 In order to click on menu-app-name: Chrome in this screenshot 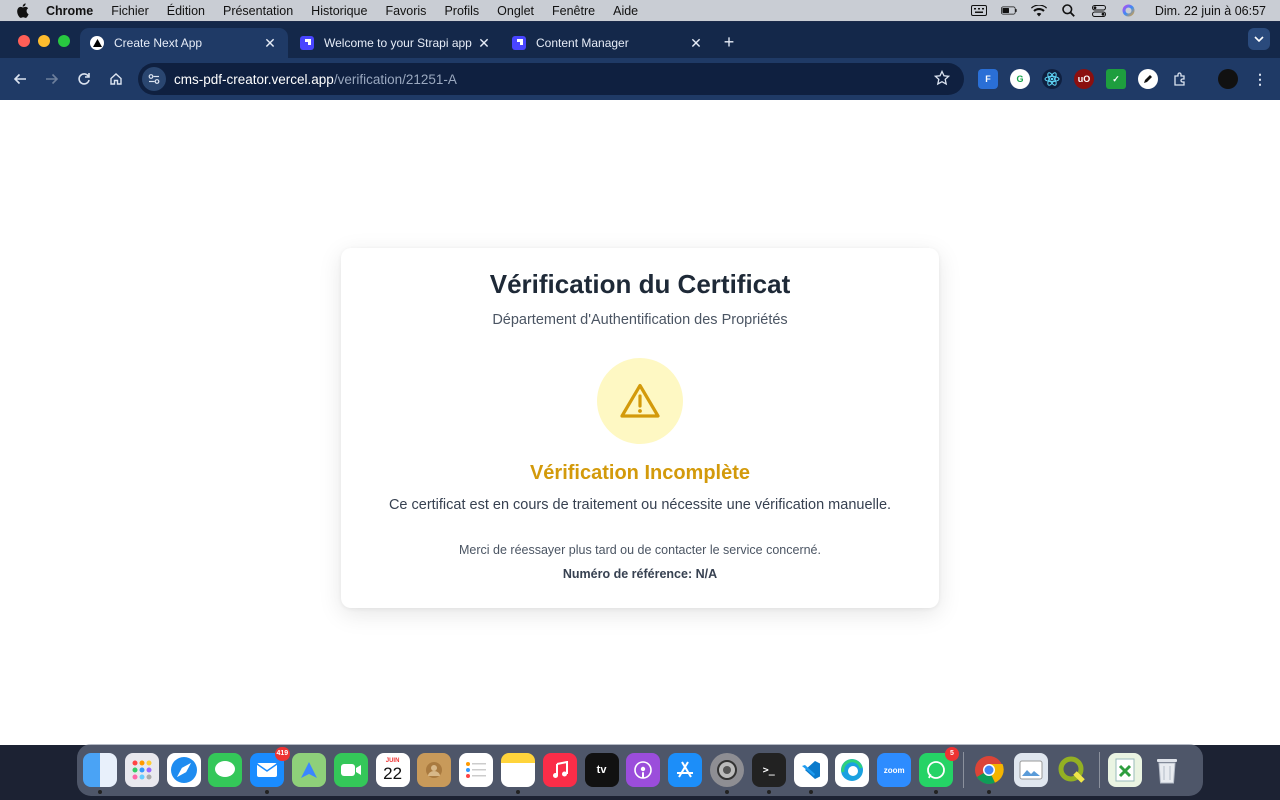, I will do `click(69, 11)`.